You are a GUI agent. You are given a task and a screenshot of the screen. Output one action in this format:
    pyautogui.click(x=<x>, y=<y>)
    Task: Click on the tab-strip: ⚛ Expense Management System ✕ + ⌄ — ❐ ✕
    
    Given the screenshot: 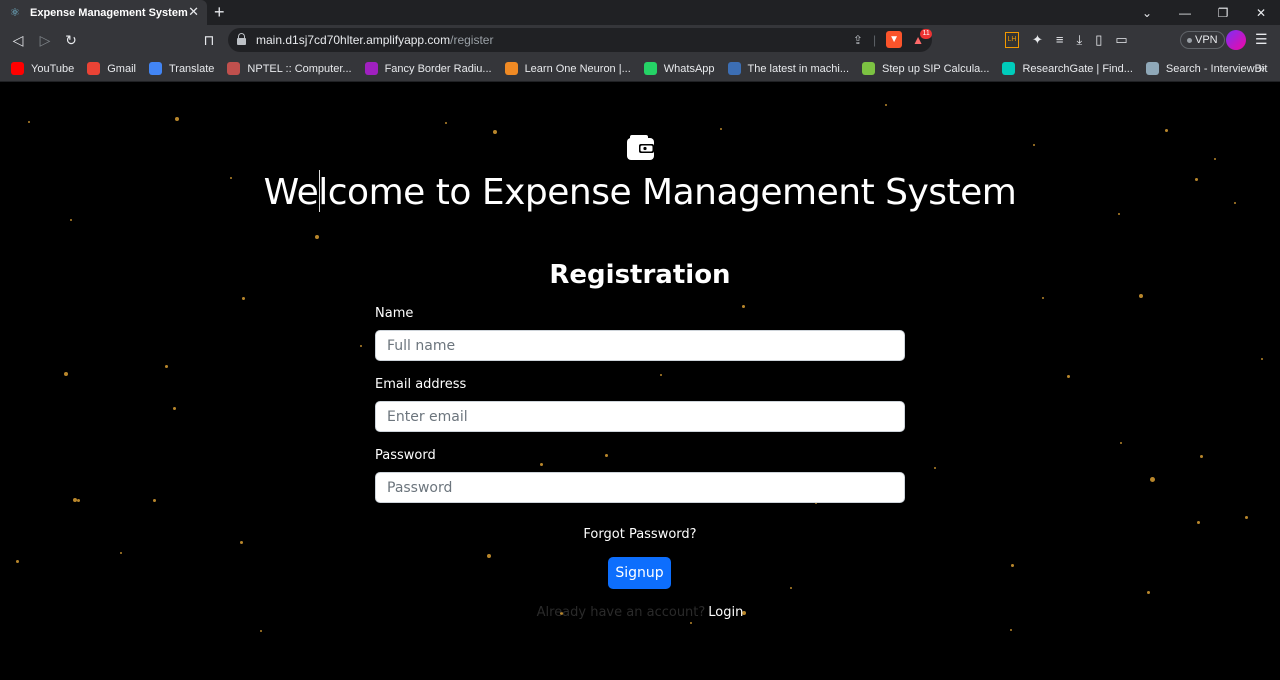 What is the action you would take?
    pyautogui.click(x=640, y=12)
    